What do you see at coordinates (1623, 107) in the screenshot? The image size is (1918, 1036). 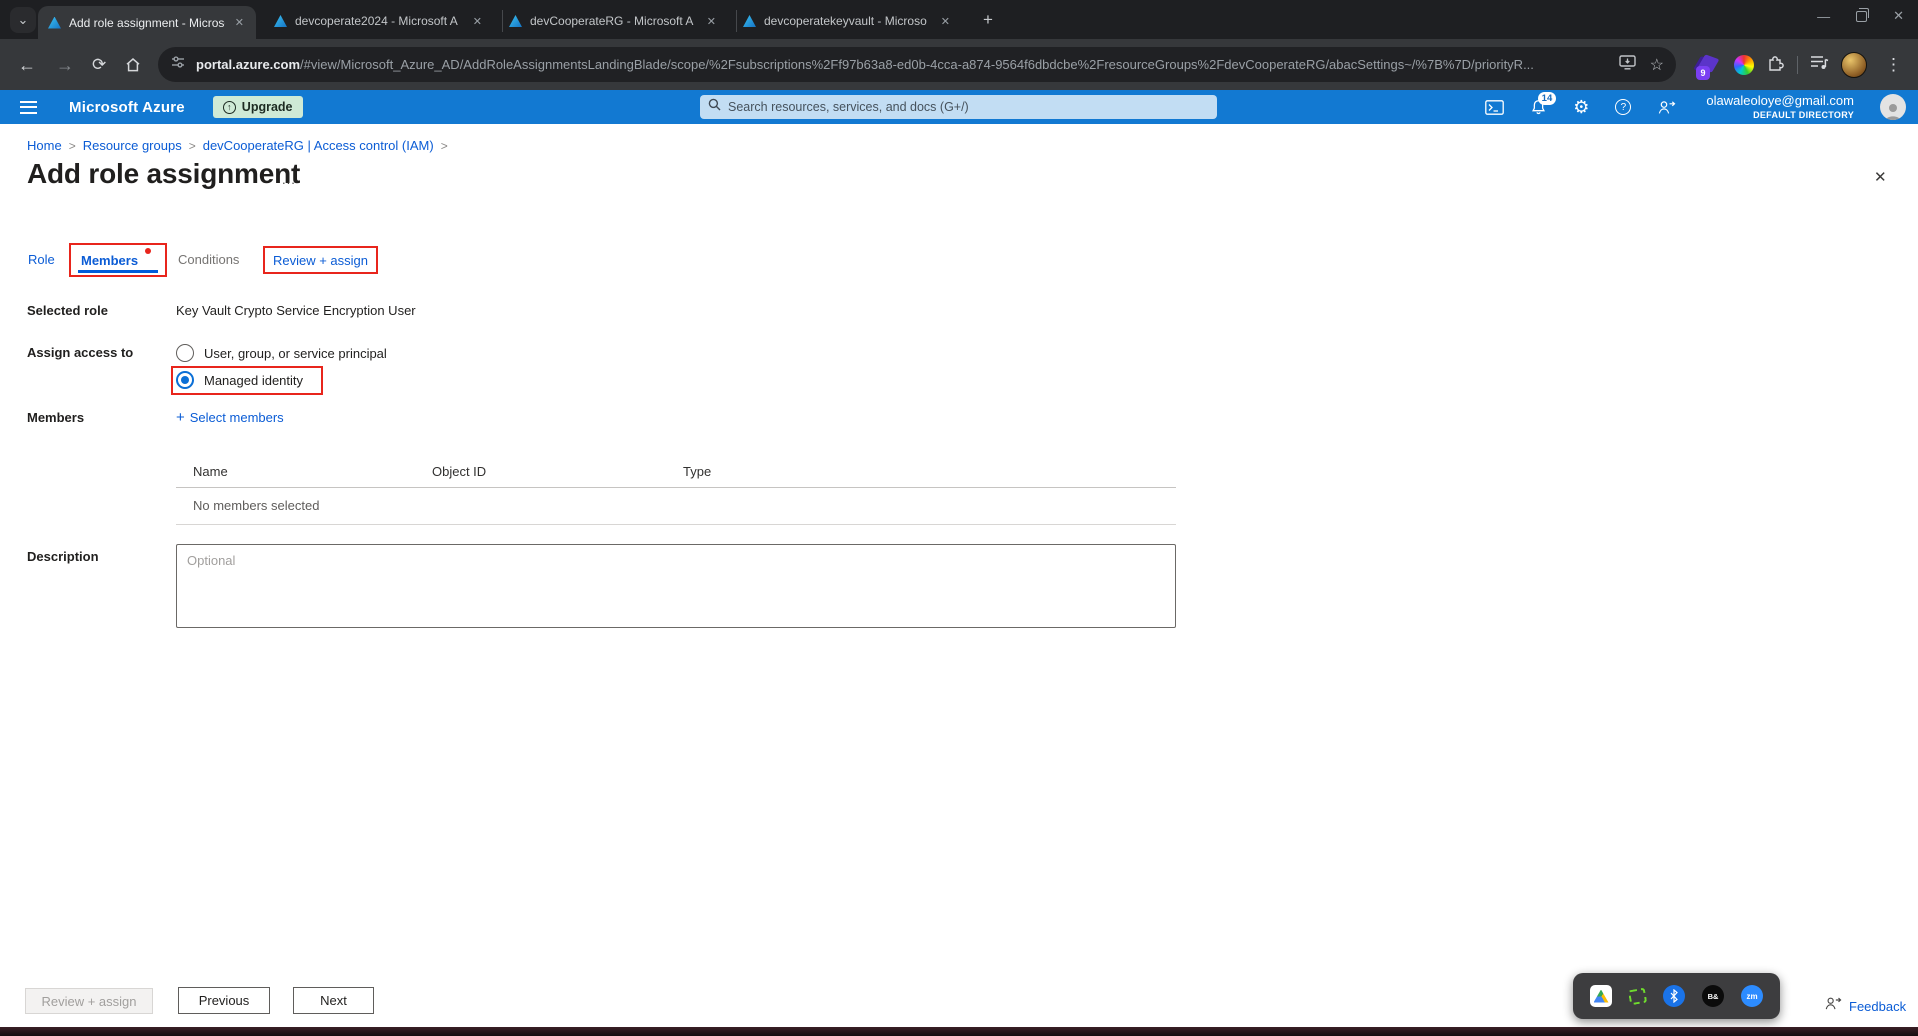 I see `help-icon: ?` at bounding box center [1623, 107].